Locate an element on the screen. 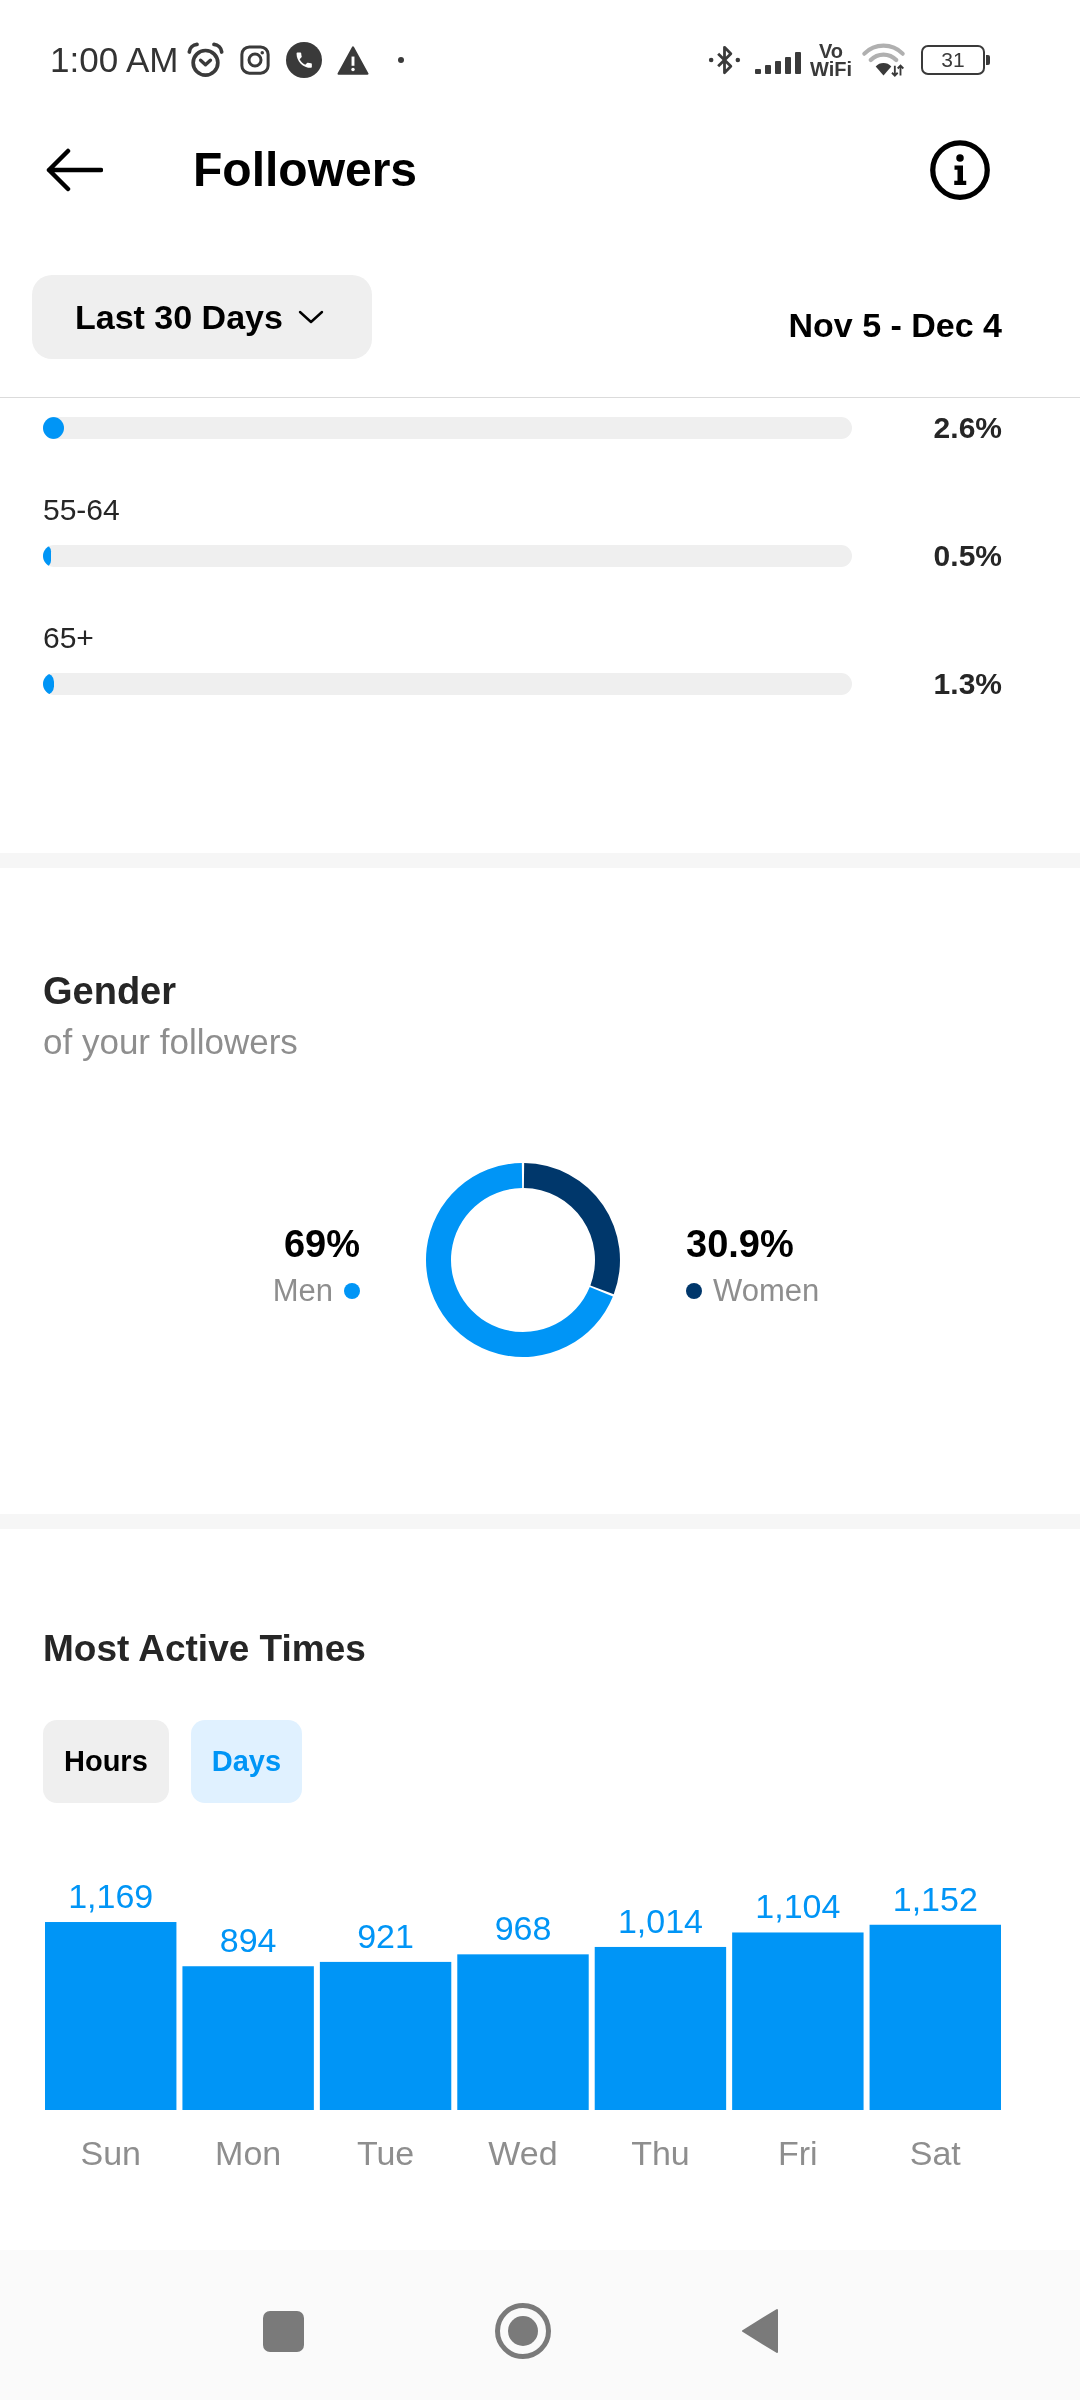 Image resolution: width=1080 pixels, height=2400 pixels. recent-apps-icon is located at coordinates (283, 2331).